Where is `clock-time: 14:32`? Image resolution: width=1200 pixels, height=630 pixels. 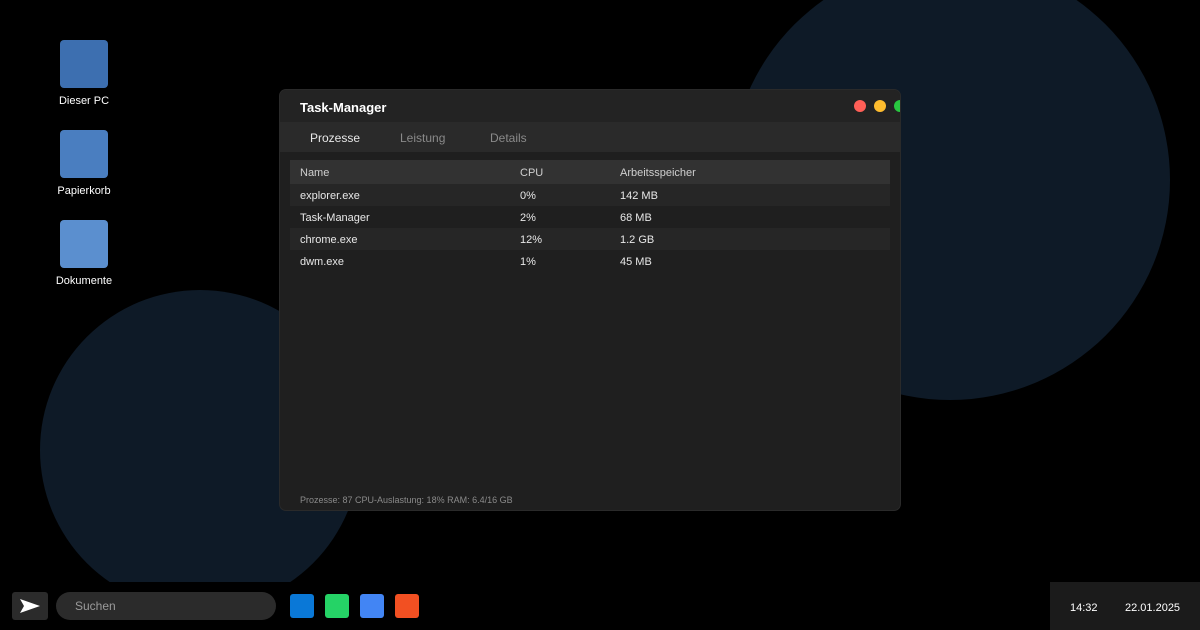 clock-time: 14:32 is located at coordinates (1084, 608).